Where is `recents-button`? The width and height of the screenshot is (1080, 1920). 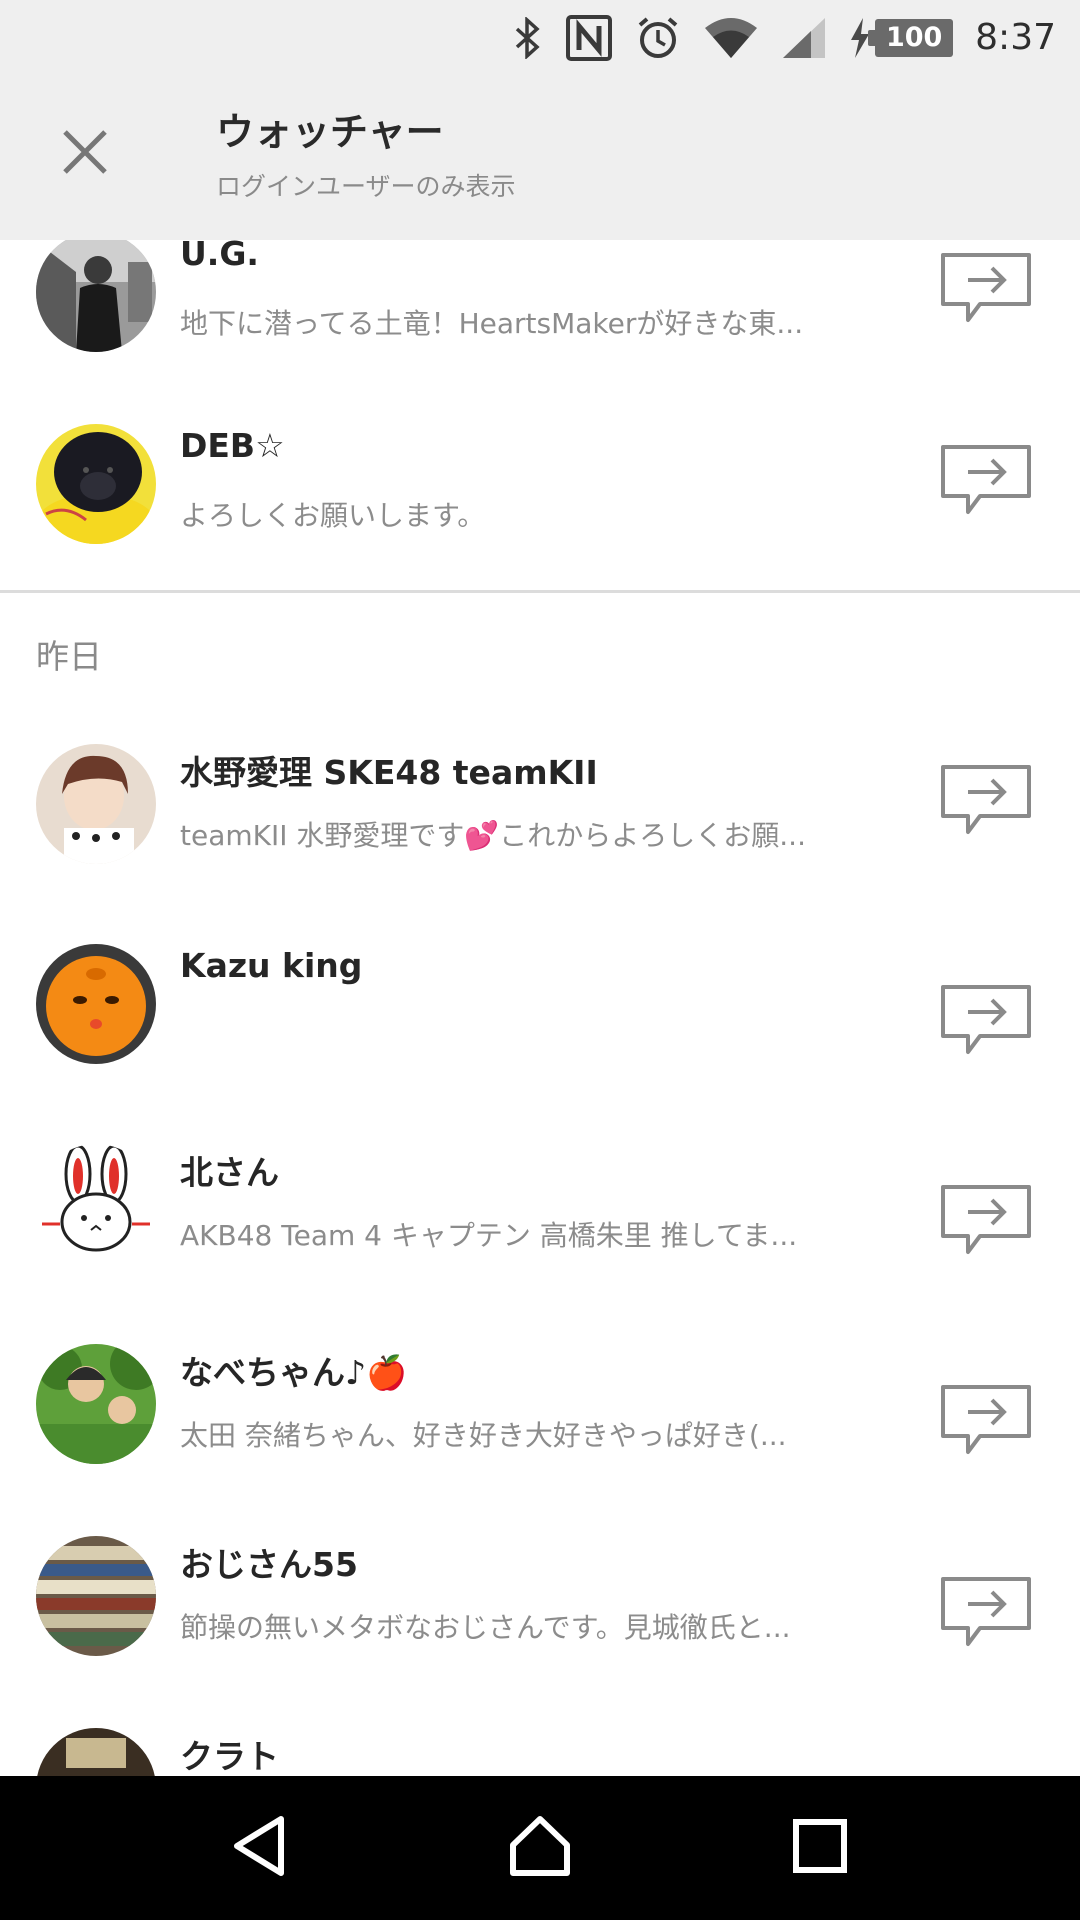 recents-button is located at coordinates (820, 1848).